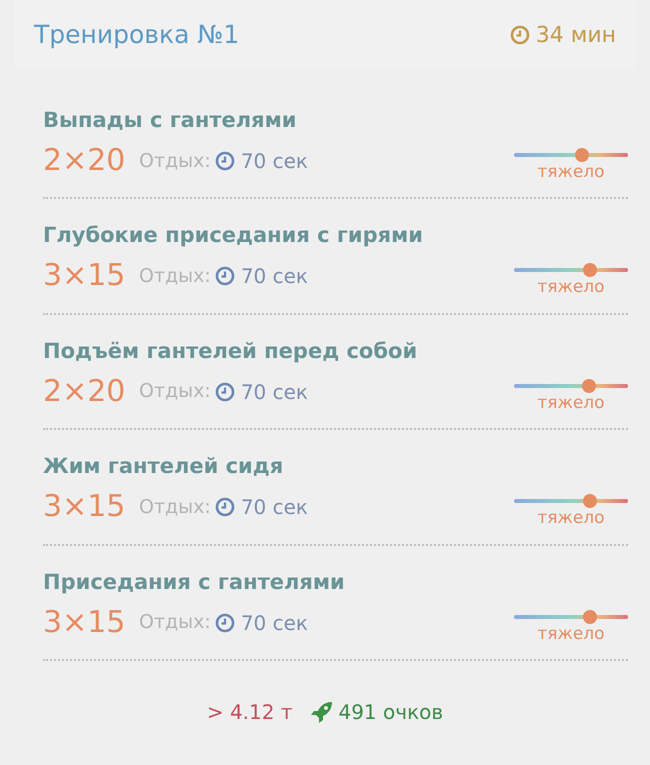  What do you see at coordinates (391, 712) in the screenshot?
I see `points: 491 очков` at bounding box center [391, 712].